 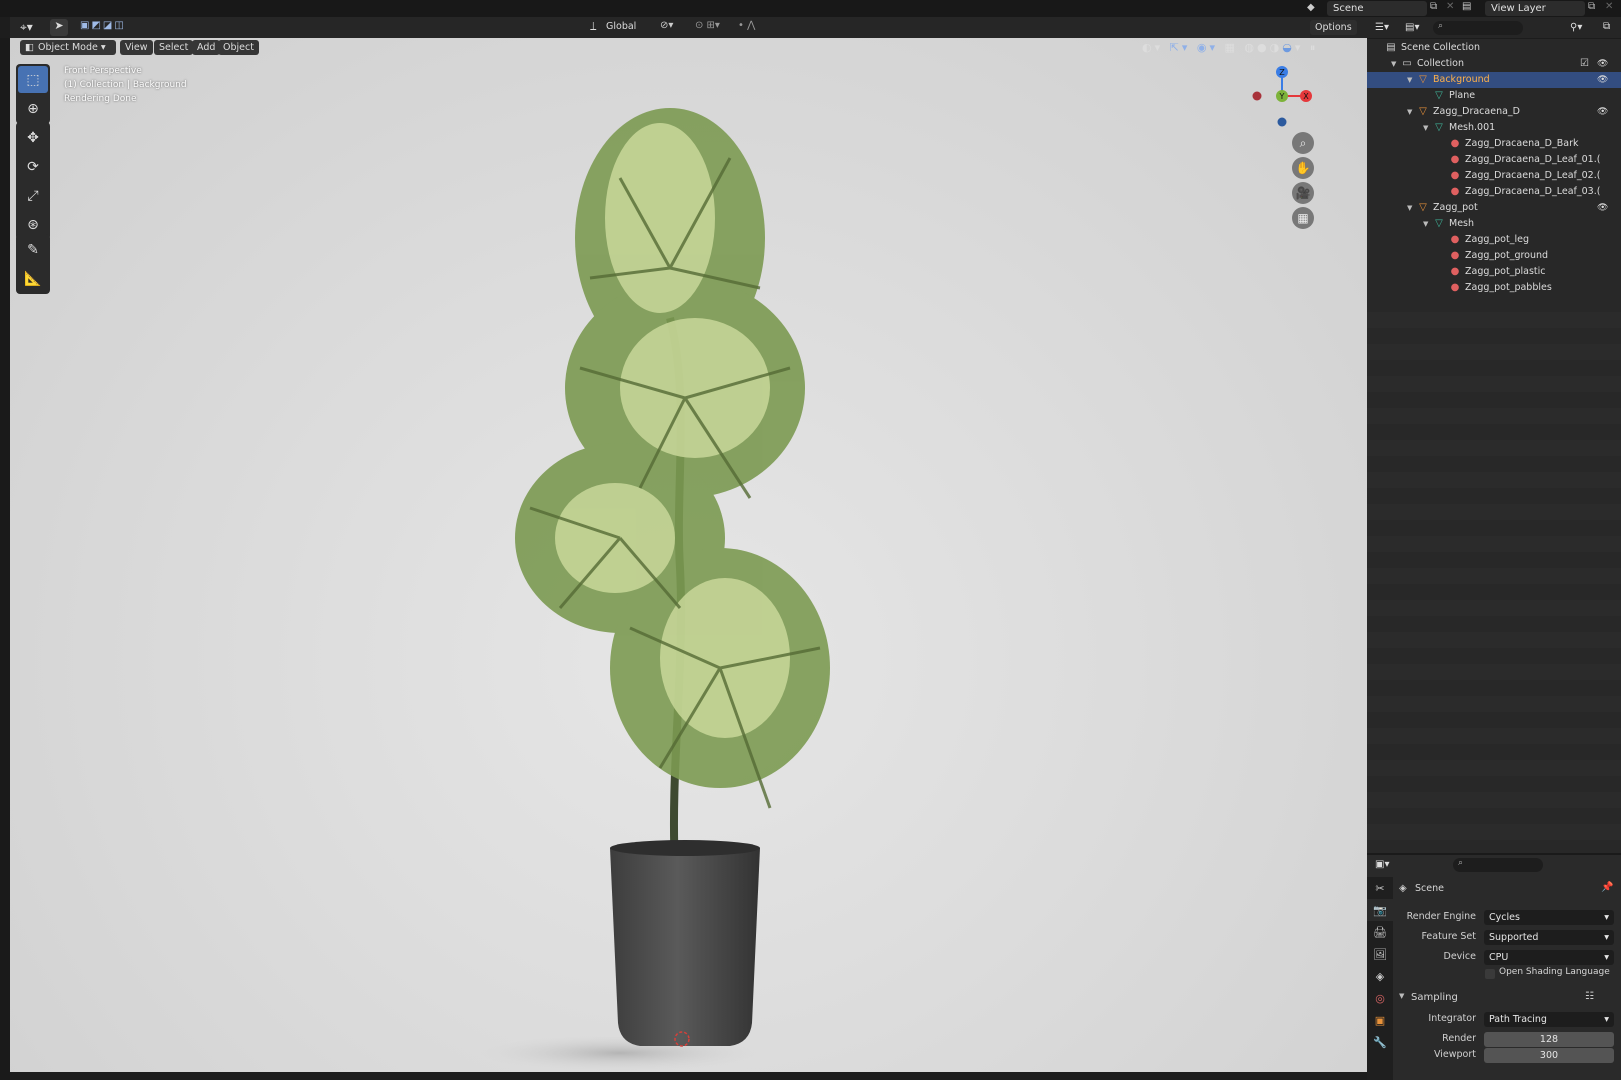 What do you see at coordinates (1494, 96) in the screenshot?
I see `outliner-row: ▽ Plane` at bounding box center [1494, 96].